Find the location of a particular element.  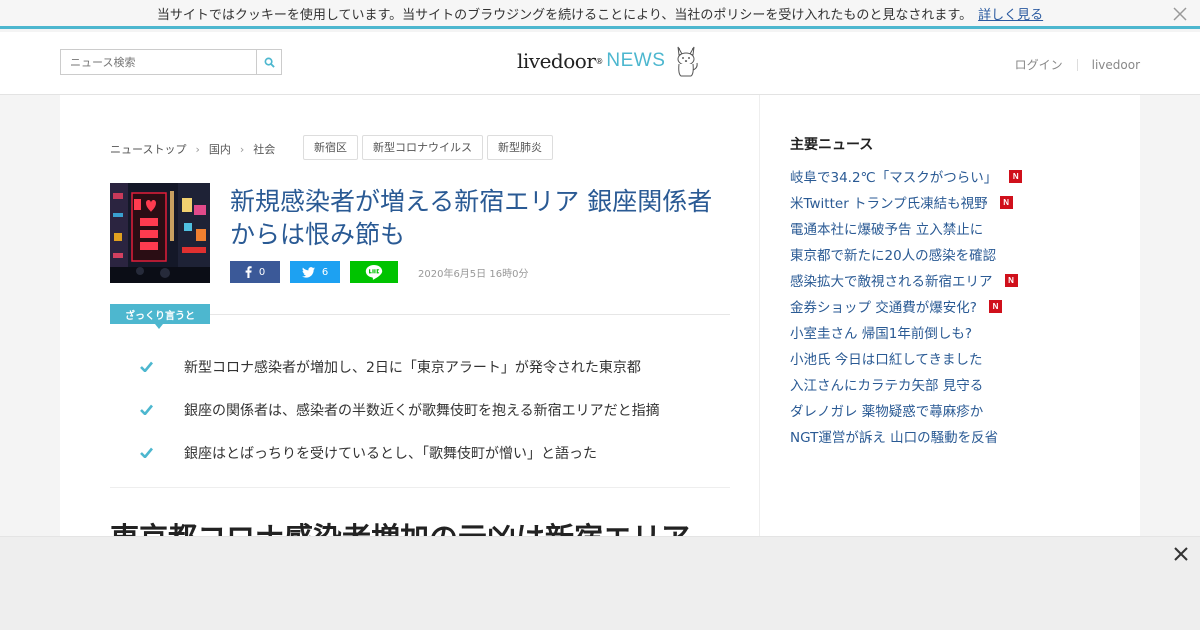

summary-point: 銀座はとばっちりを受けているとし、「歌舞伎町が憎い」と語った is located at coordinates (440, 452).